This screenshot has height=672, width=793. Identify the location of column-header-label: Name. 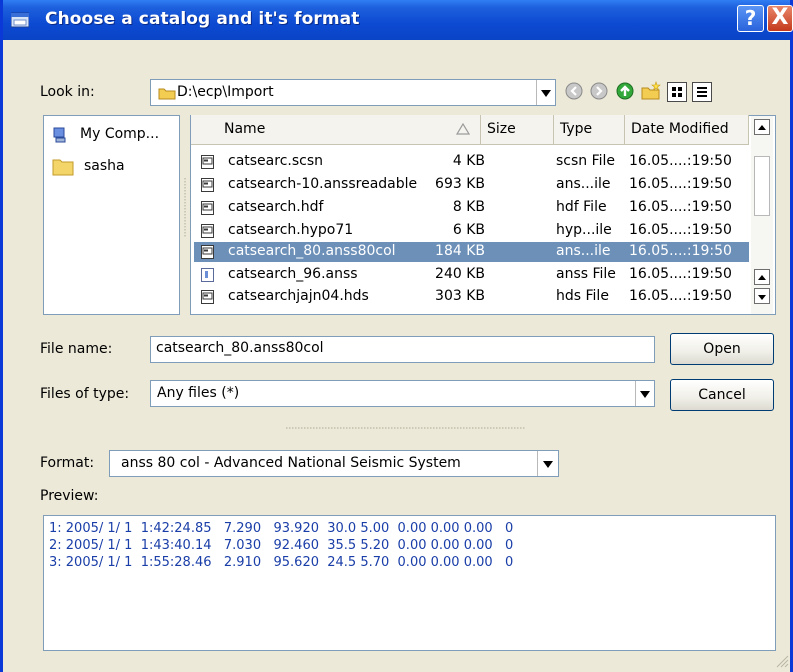
(245, 129).